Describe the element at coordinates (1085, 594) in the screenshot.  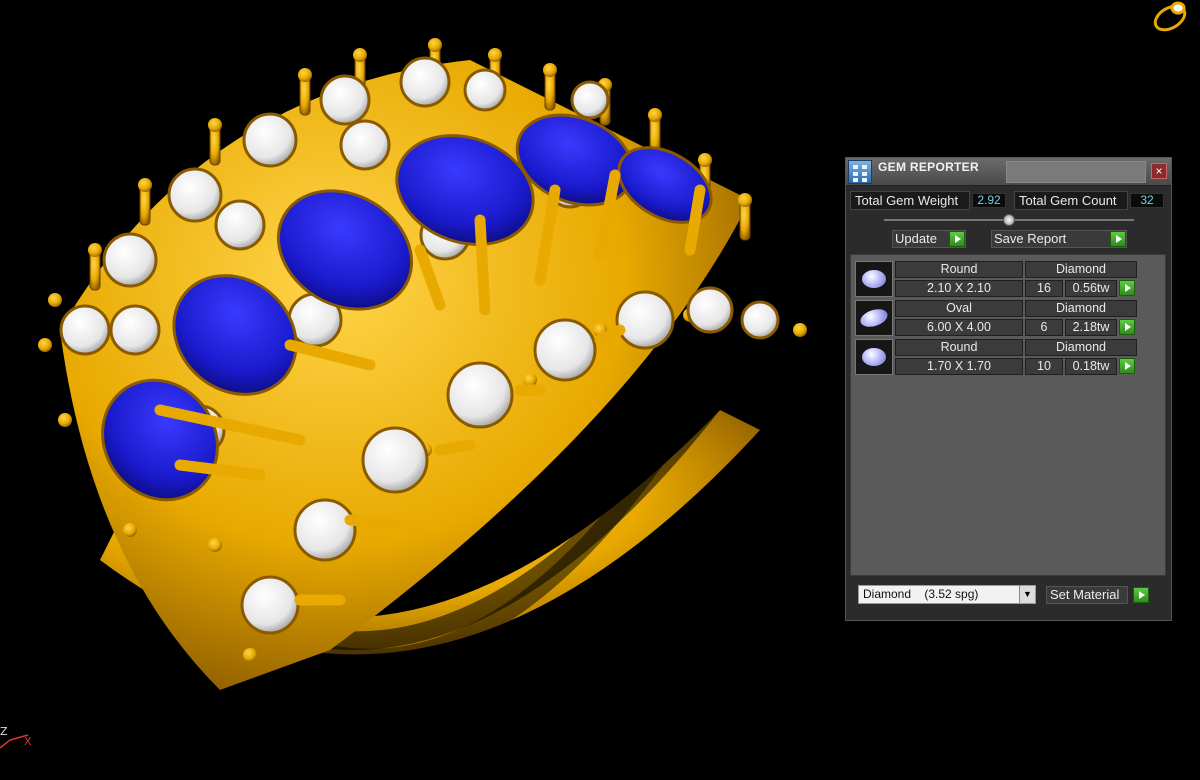
I see `set-material-button-label: Set Material` at that location.